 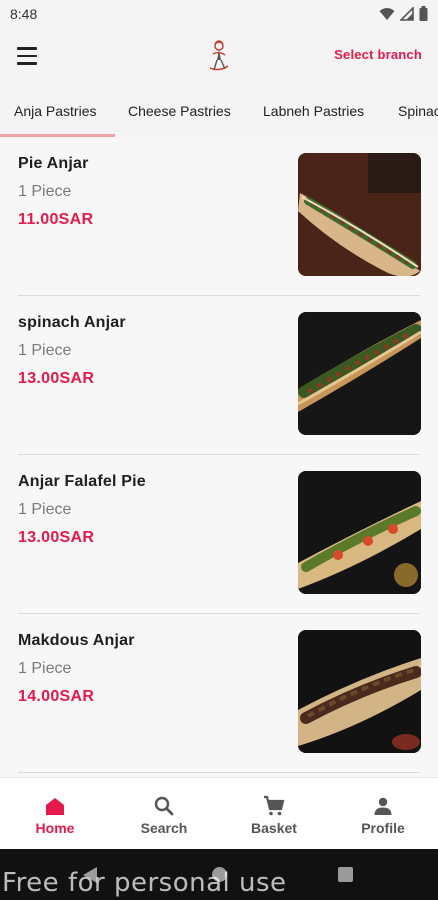 I want to click on nav-profile: Profile, so click(x=383, y=814).